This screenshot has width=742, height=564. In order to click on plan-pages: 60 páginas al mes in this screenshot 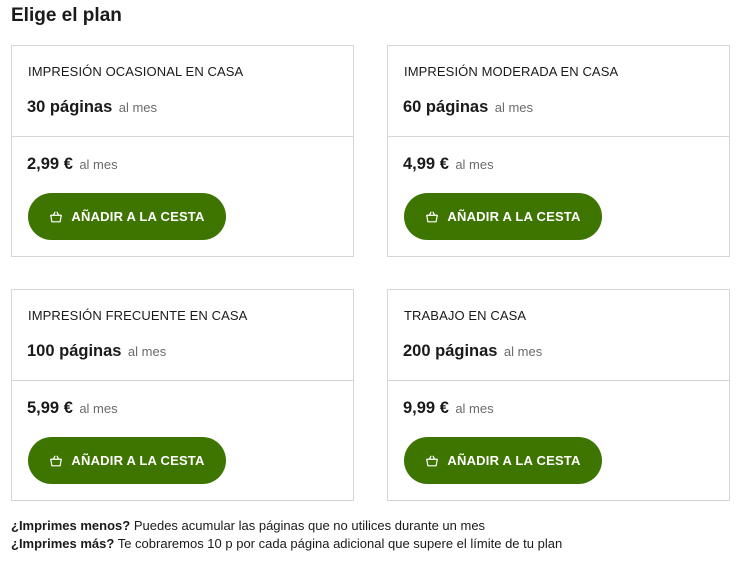, I will do `click(468, 107)`.